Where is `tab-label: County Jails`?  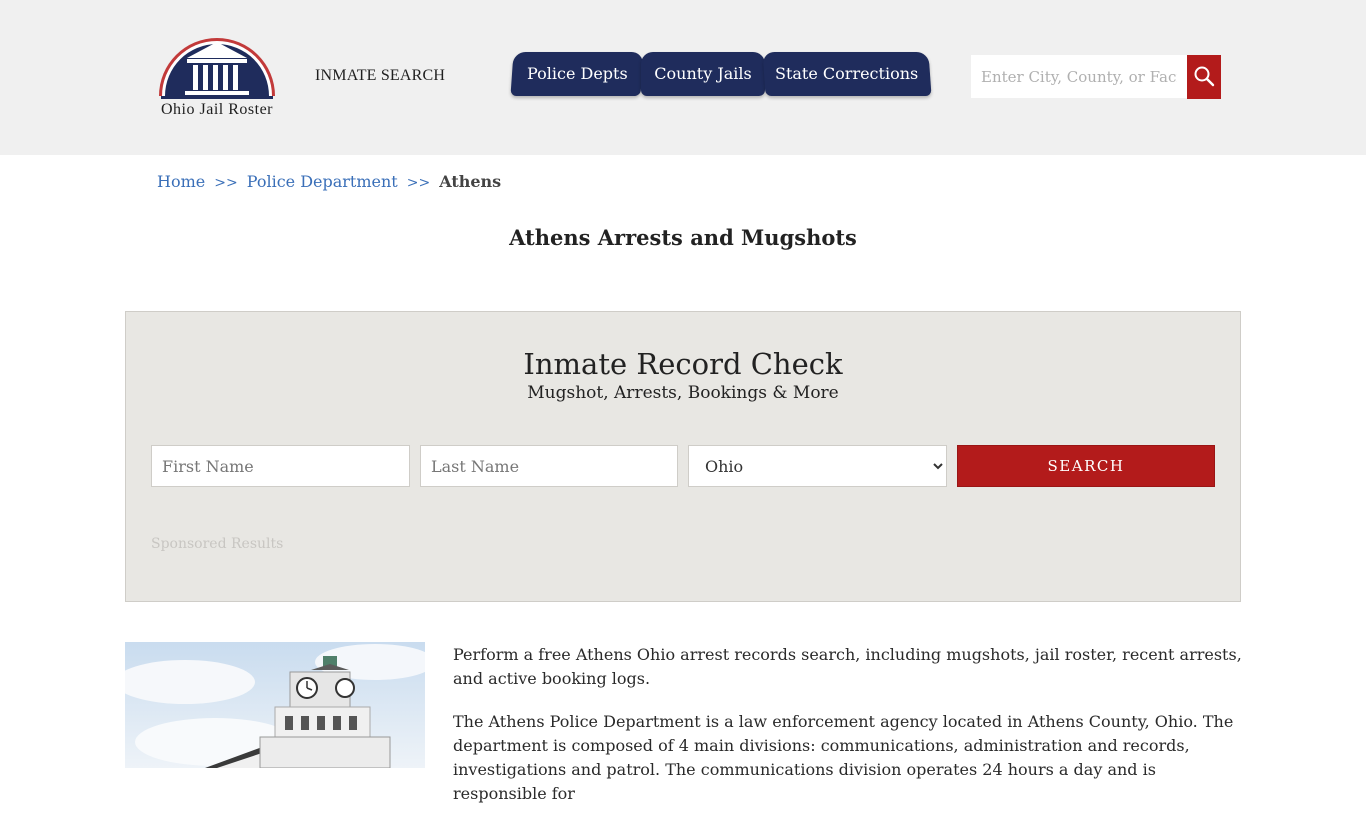
tab-label: County Jails is located at coordinates (703, 73).